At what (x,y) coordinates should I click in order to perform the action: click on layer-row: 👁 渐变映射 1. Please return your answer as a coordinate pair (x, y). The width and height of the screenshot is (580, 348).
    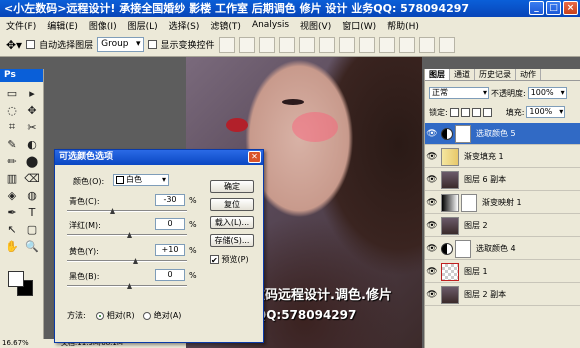
    Looking at the image, I should click on (502, 203).